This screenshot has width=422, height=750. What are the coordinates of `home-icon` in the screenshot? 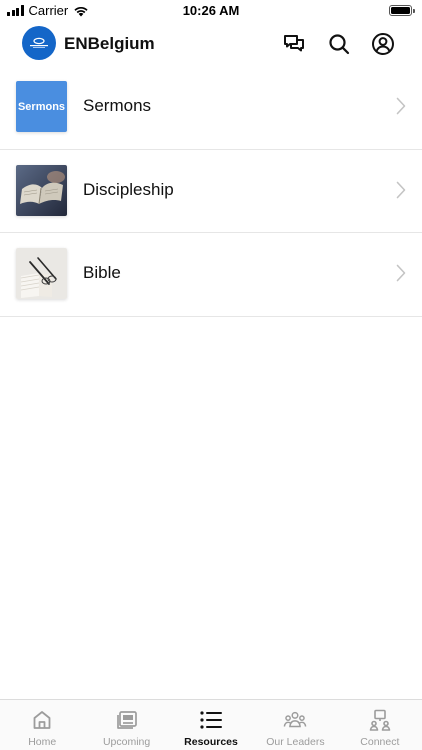 It's located at (42, 720).